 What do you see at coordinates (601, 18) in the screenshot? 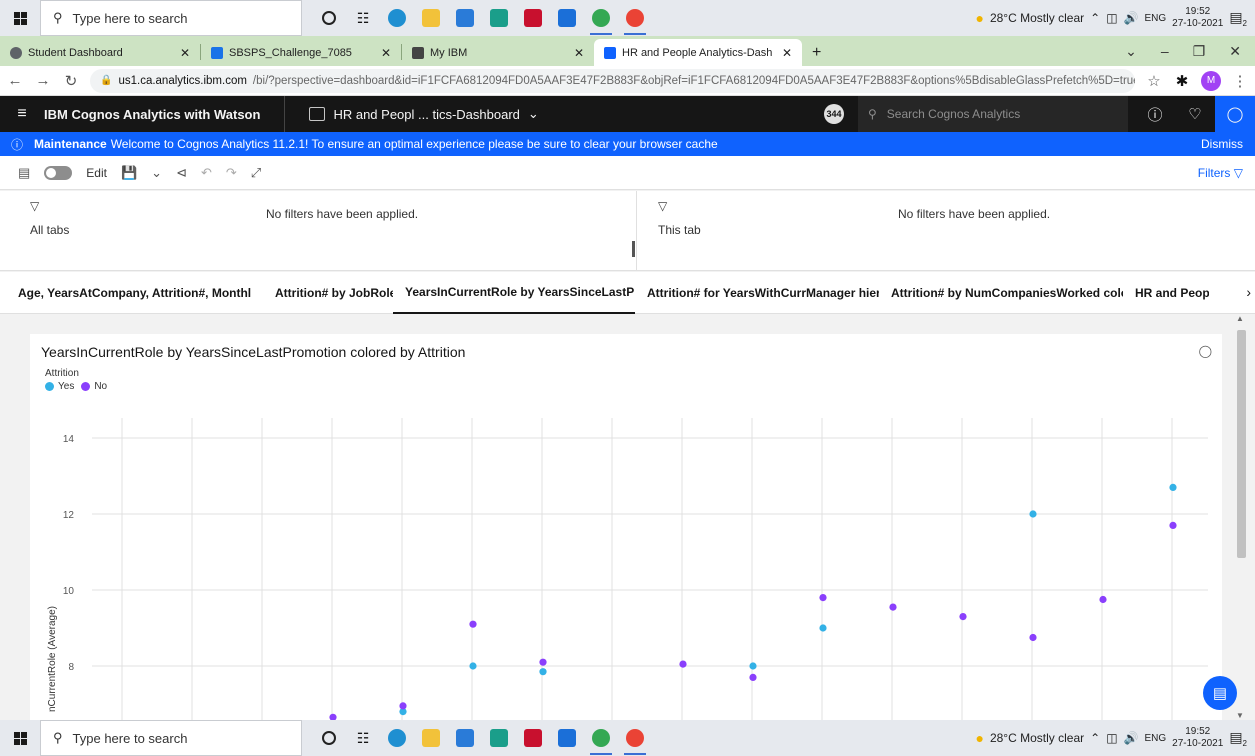
I see `chrome-icon` at bounding box center [601, 18].